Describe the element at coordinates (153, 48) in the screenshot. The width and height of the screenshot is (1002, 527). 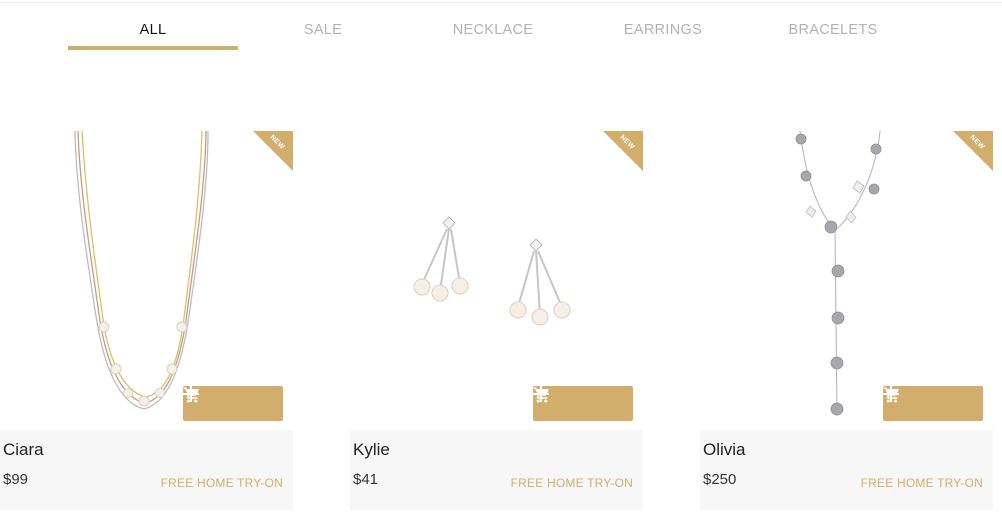
I see `active-tab-indicator` at that location.